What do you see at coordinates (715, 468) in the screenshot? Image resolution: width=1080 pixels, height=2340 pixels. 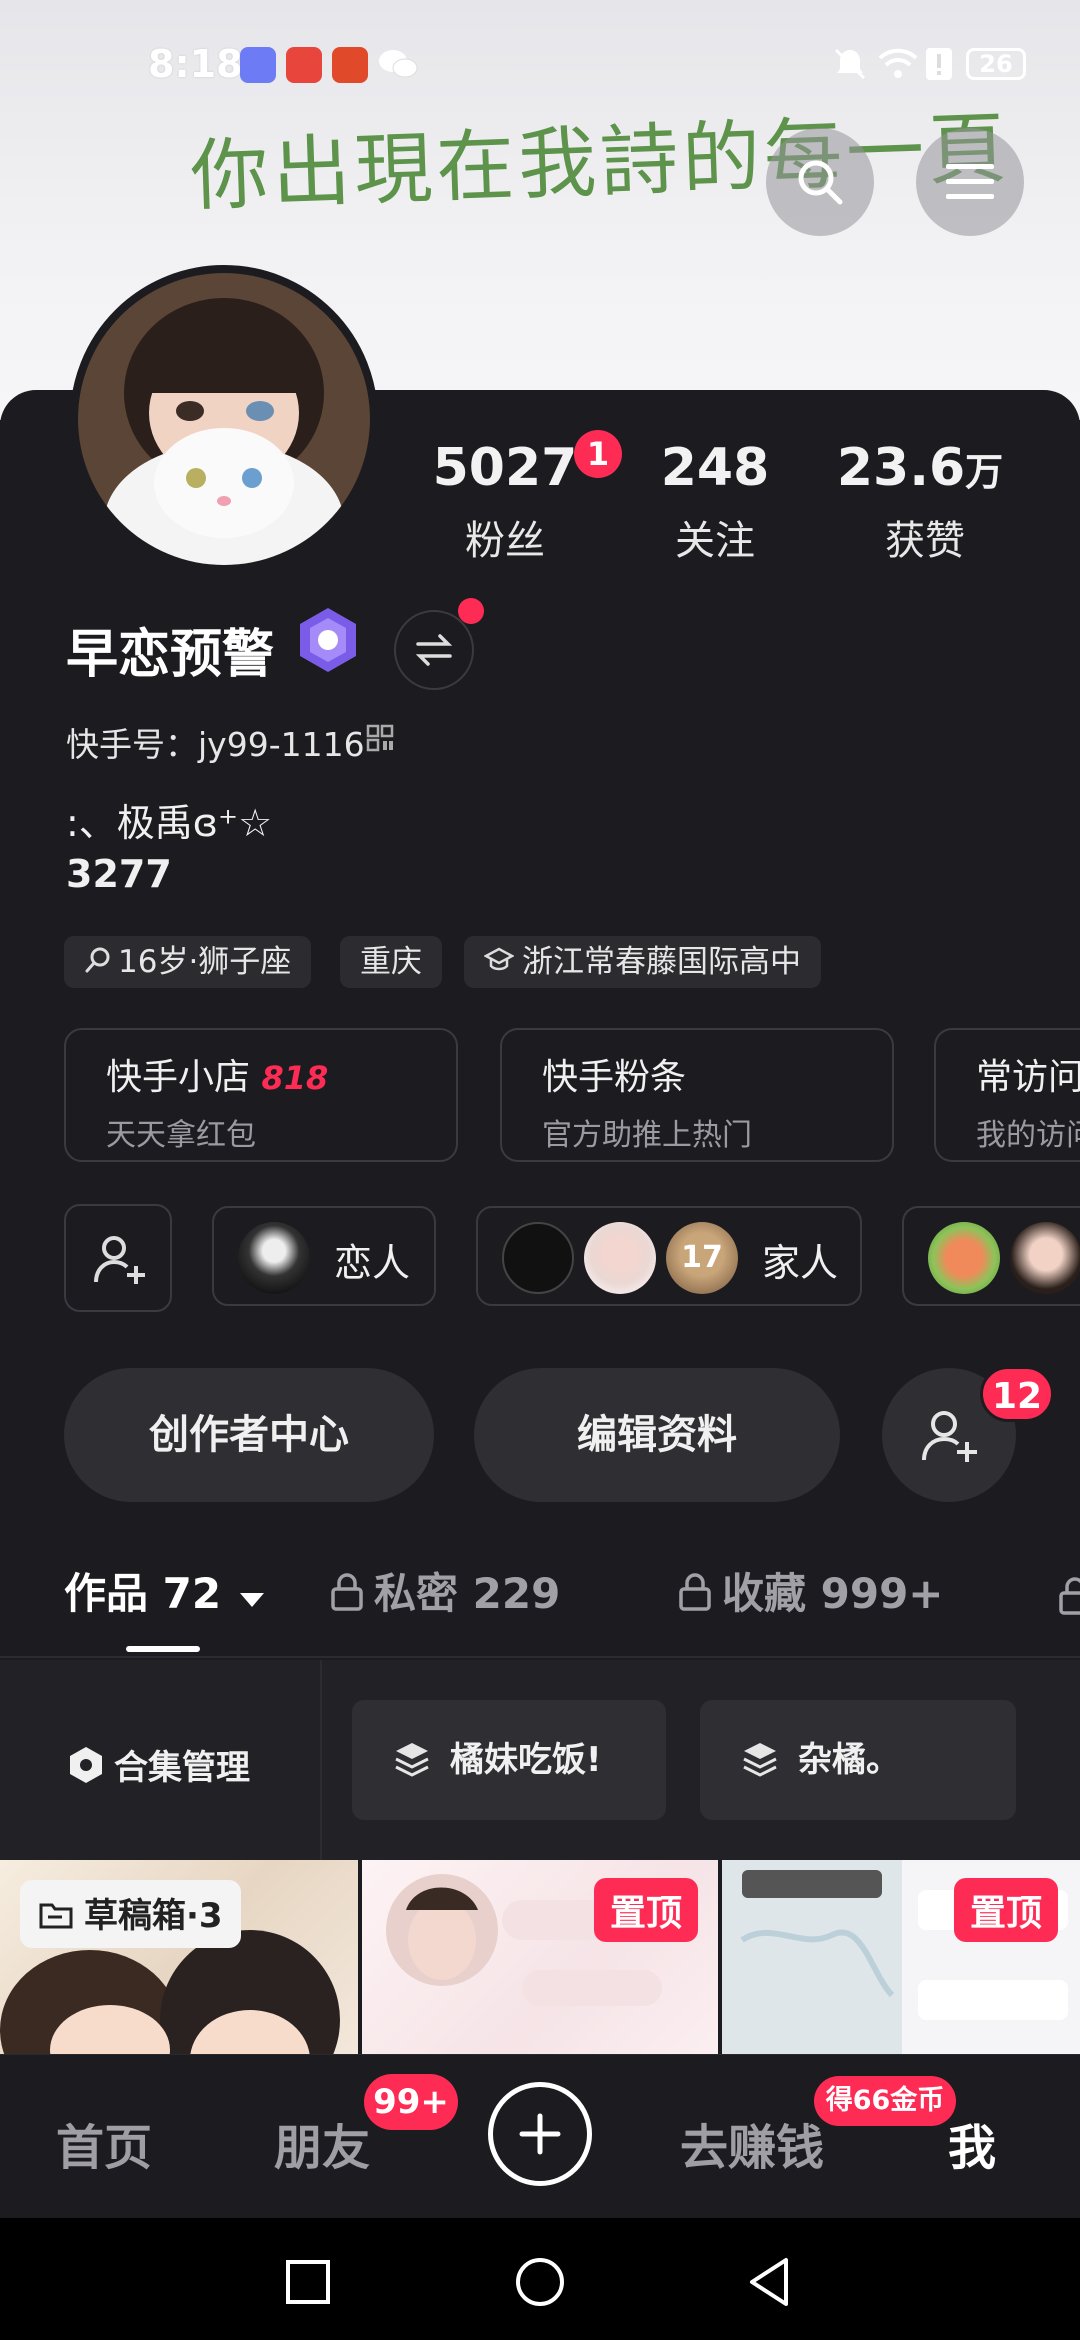 I see `following-count: 248` at bounding box center [715, 468].